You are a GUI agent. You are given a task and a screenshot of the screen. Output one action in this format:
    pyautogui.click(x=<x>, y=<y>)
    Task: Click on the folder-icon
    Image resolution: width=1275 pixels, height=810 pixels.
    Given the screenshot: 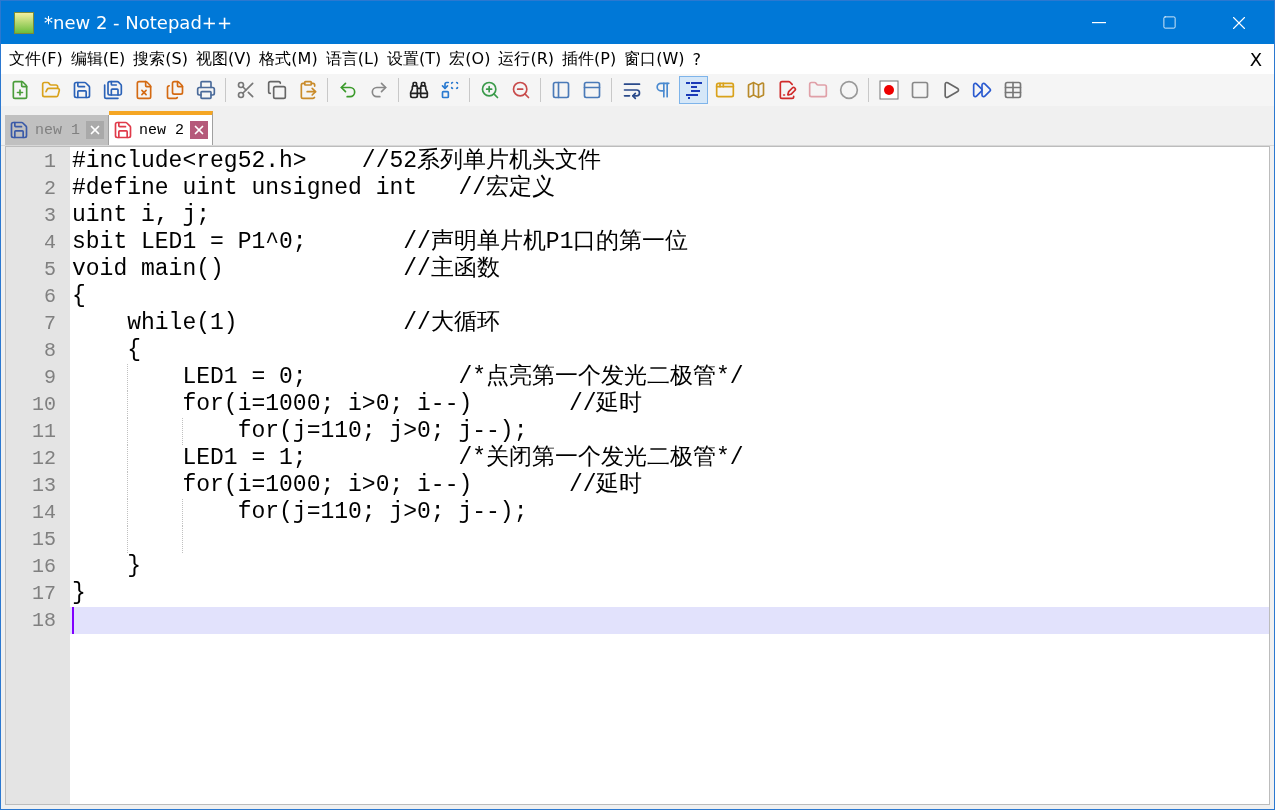 What is the action you would take?
    pyautogui.click(x=817, y=90)
    